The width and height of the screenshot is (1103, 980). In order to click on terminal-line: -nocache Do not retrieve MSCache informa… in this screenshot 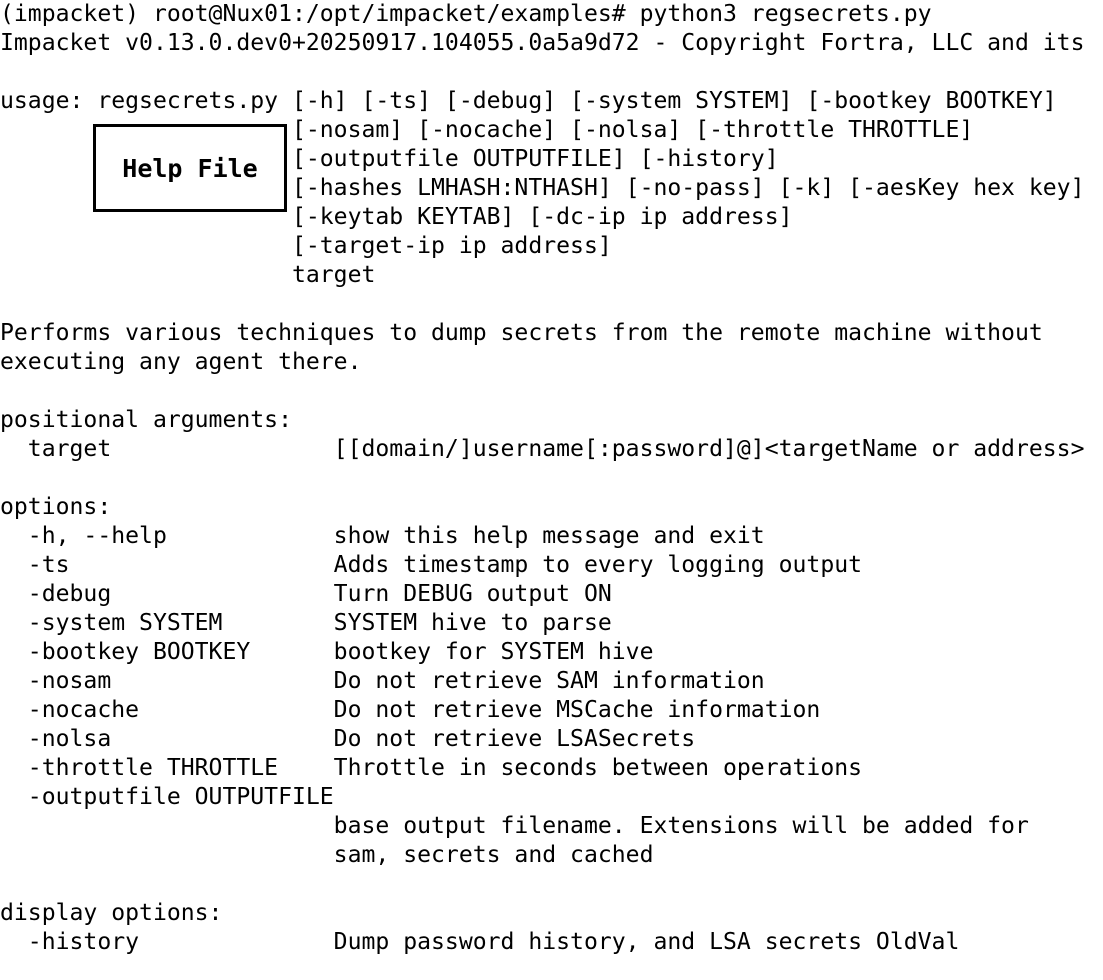, I will do `click(410, 710)`.